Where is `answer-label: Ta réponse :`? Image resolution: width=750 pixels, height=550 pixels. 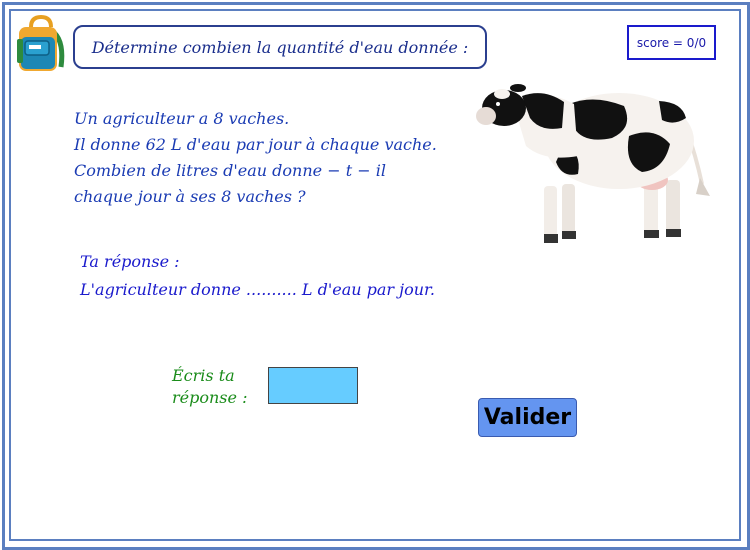
answer-label: Ta réponse : is located at coordinates (130, 261).